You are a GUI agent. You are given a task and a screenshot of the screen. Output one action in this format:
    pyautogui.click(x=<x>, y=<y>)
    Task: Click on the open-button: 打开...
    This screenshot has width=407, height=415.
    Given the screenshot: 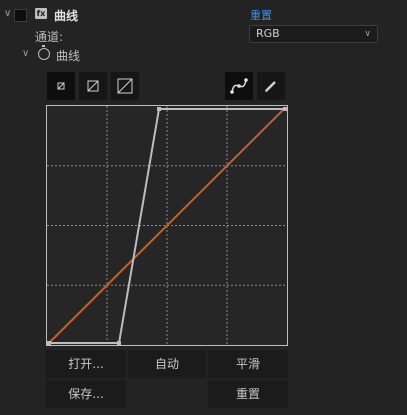 What is the action you would take?
    pyautogui.click(x=86, y=364)
    